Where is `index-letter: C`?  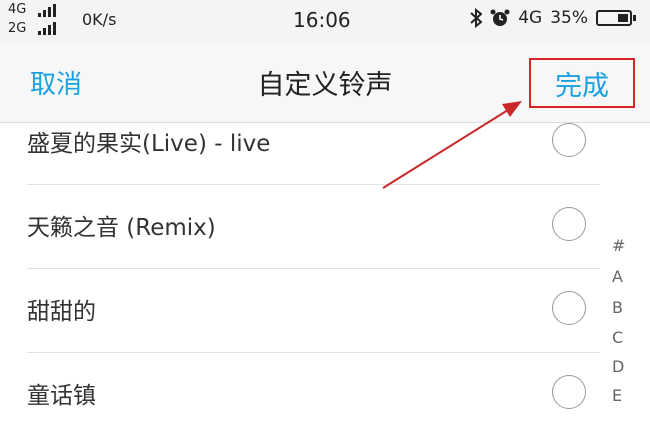
index-letter: C is located at coordinates (617, 337).